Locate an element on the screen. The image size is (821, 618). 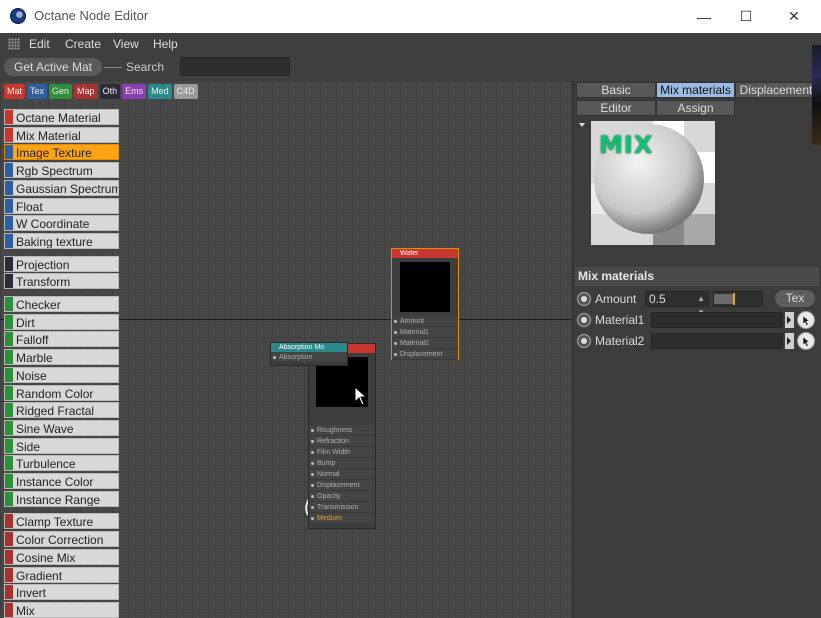
node-type-button: W Coordinate is located at coordinates (61, 223).